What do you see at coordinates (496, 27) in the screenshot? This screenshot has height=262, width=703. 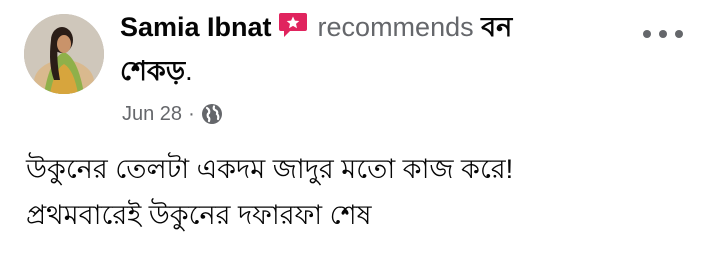 I see `page-name: বন` at bounding box center [496, 27].